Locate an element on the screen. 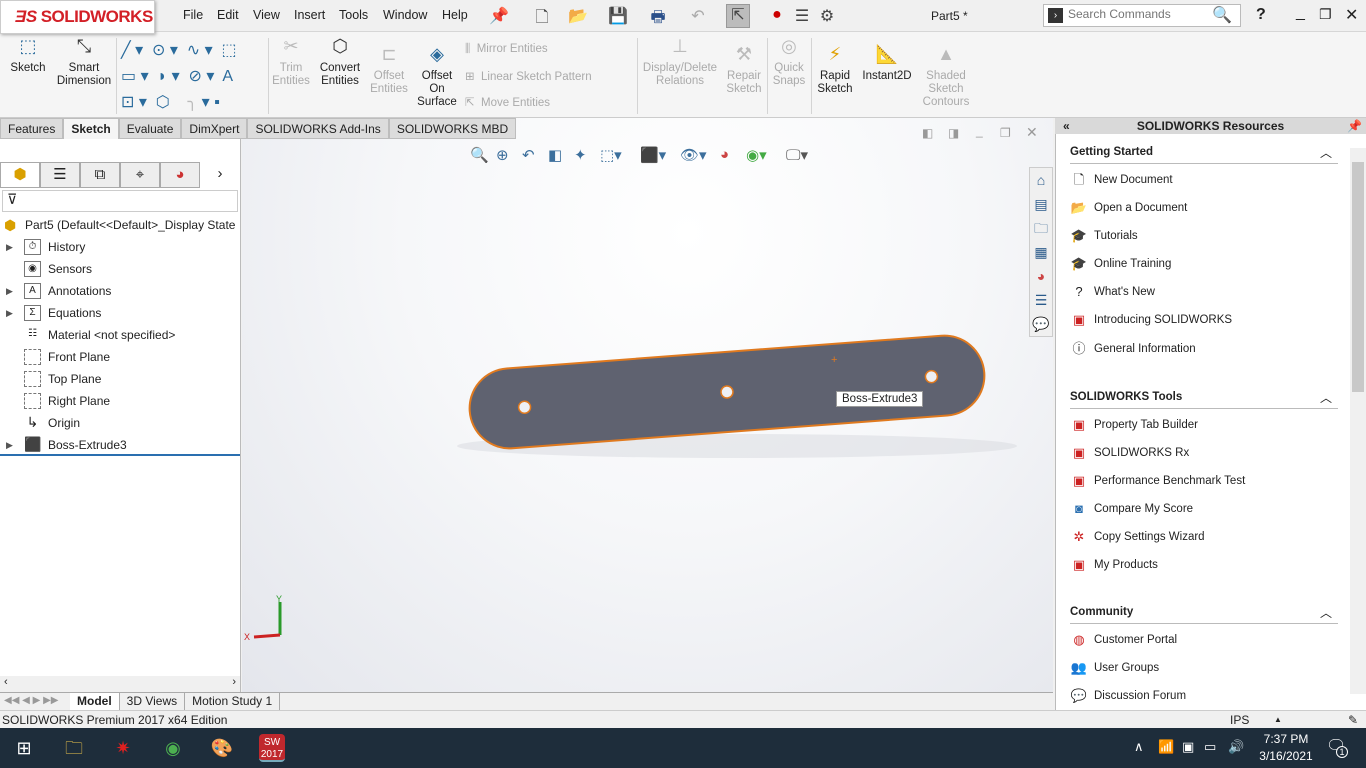 The height and width of the screenshot is (768, 1366). link-compare-my-score: ◙ Compare My Score is located at coordinates (1131, 509).